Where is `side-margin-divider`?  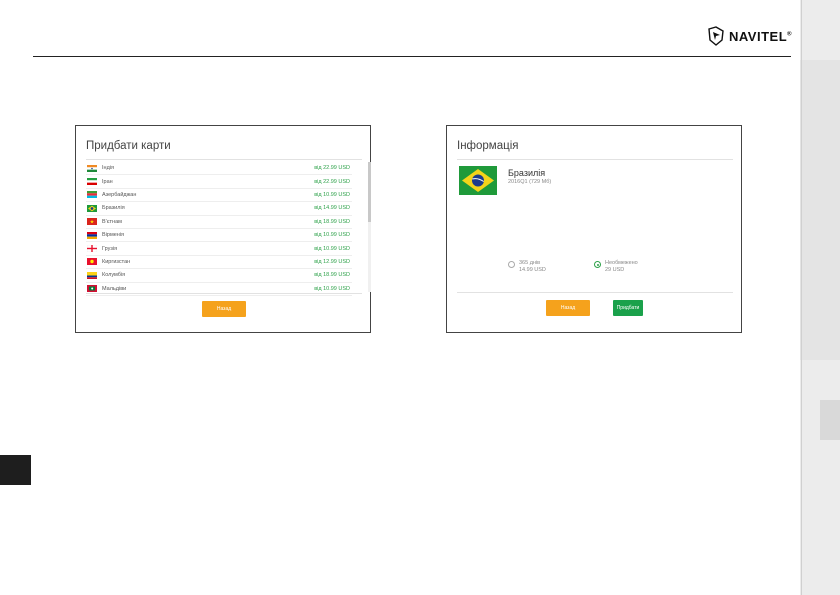
side-margin-divider is located at coordinates (801, 297).